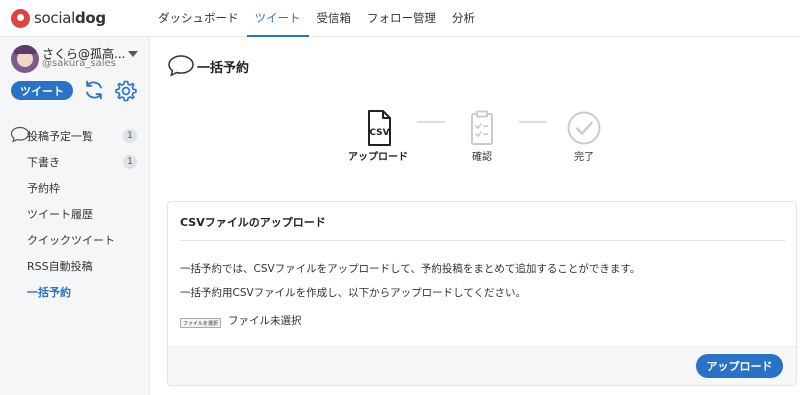  Describe the element at coordinates (75, 162) in the screenshot. I see `sidebar-item-drafts: 下書き 1` at that location.